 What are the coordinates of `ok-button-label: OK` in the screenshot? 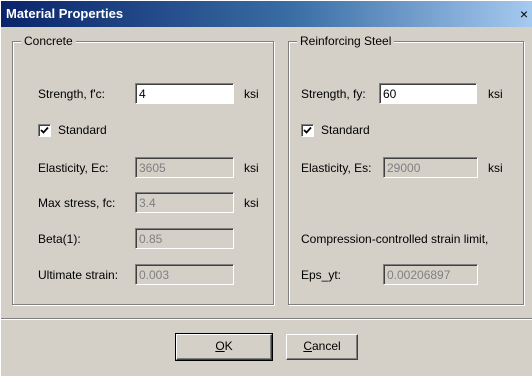 It's located at (224, 346).